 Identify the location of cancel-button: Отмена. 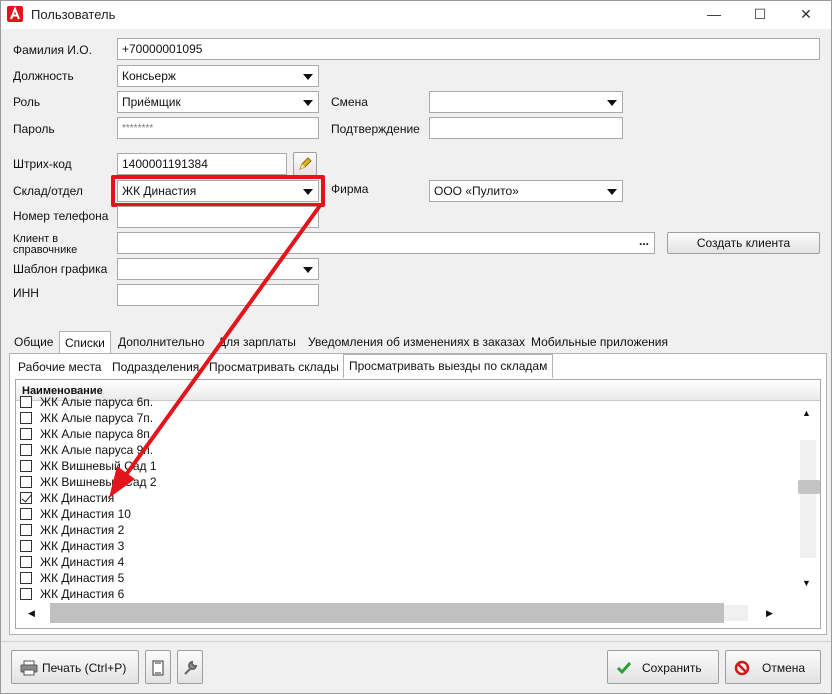
(773, 667).